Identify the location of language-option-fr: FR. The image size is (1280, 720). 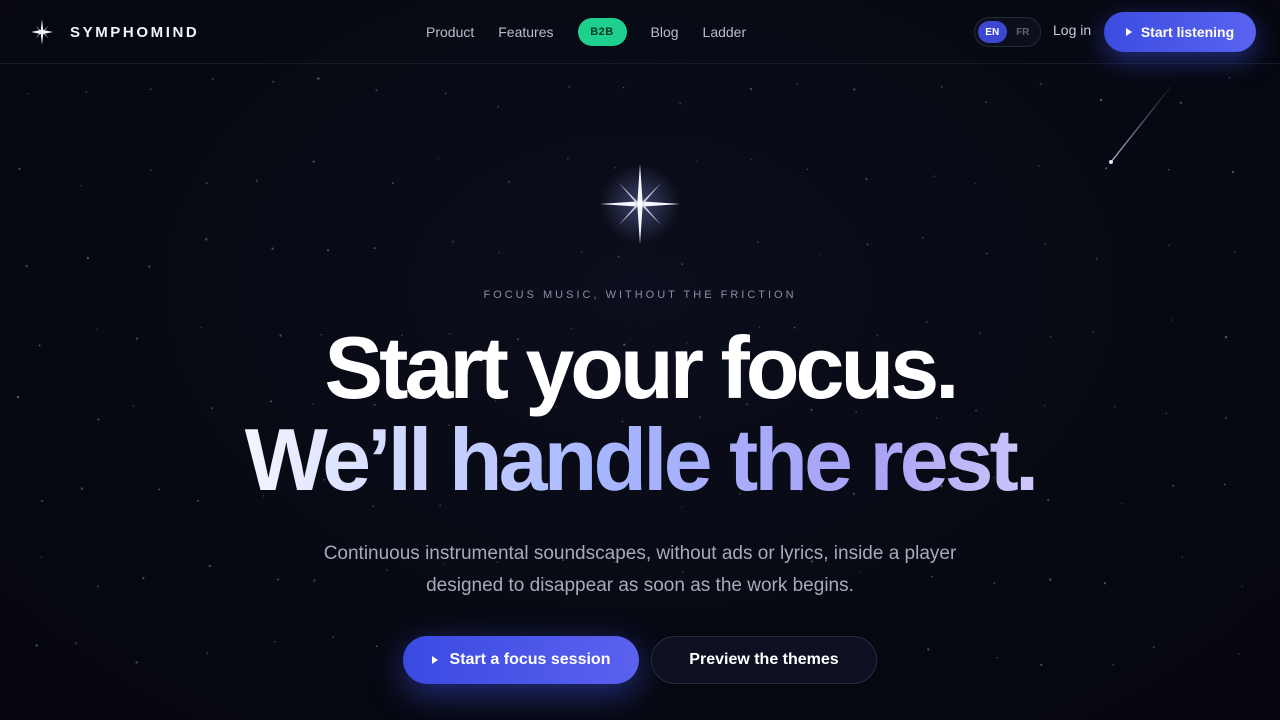
(1023, 32).